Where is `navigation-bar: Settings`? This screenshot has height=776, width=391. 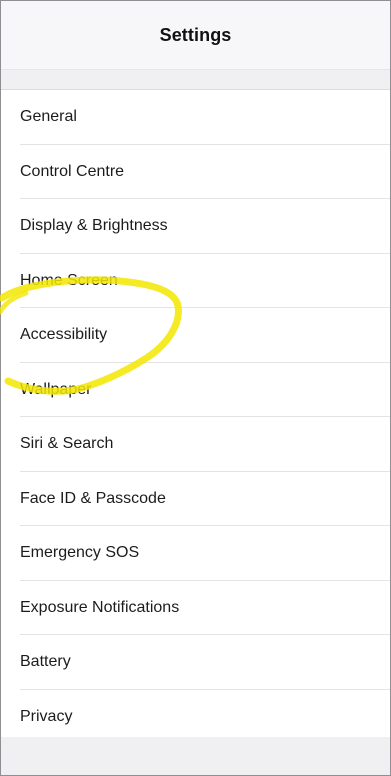
navigation-bar: Settings is located at coordinates (195, 35).